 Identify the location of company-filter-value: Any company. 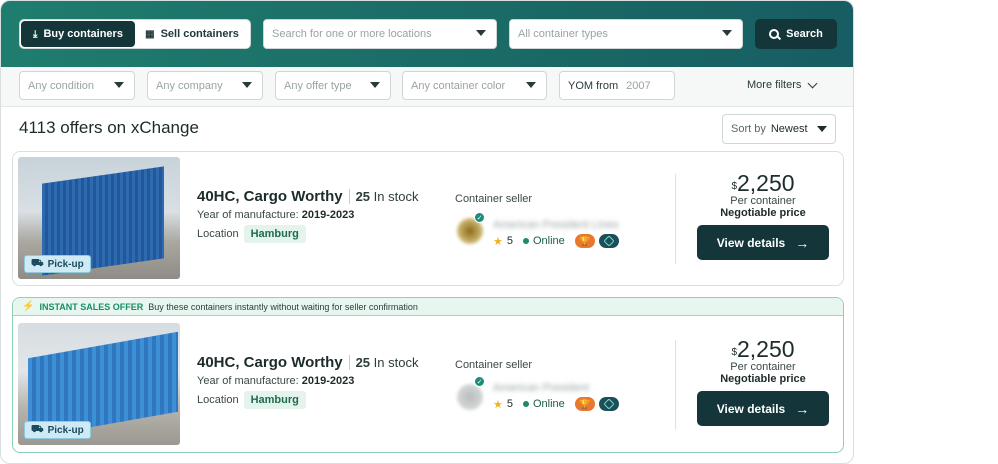
(189, 85).